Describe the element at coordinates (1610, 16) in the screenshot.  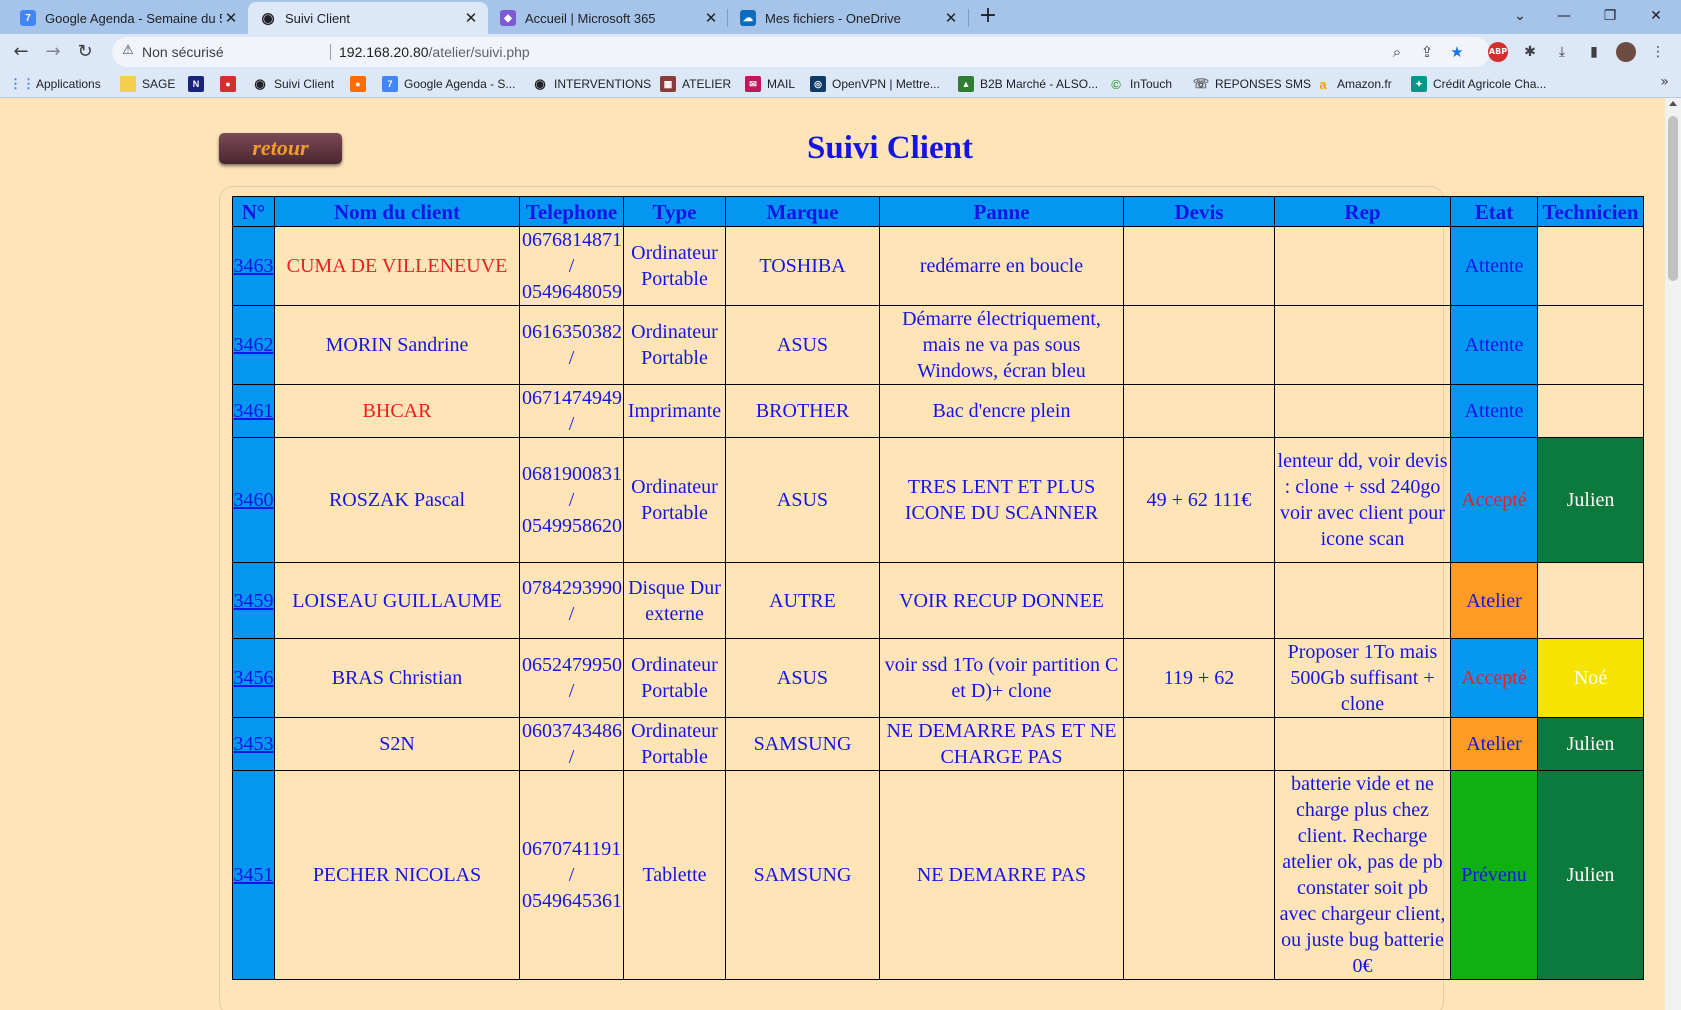
I see `maximize-icon: ❐` at that location.